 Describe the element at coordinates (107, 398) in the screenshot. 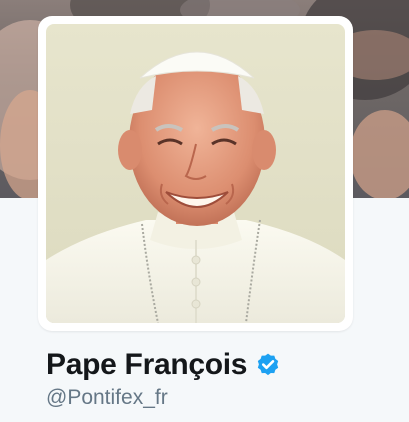

I see `screen-name-handle: @Pontifex_fr` at that location.